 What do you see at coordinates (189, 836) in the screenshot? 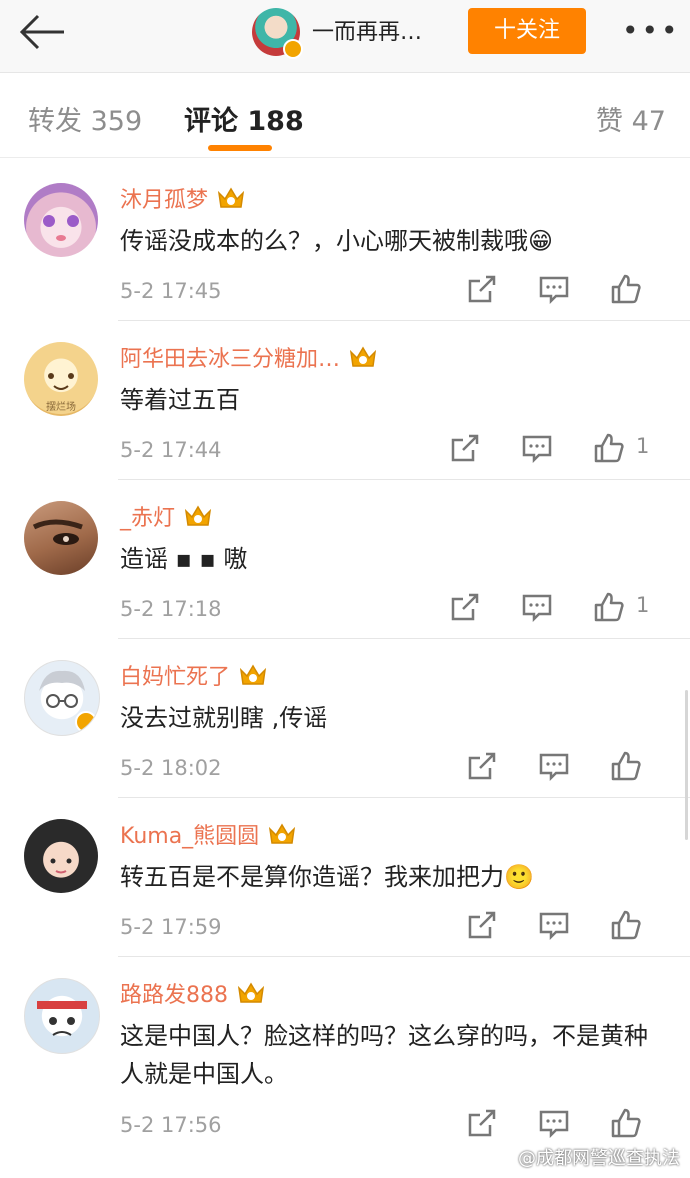
I see `commenter-name: Kuma_熊圆圆` at bounding box center [189, 836].